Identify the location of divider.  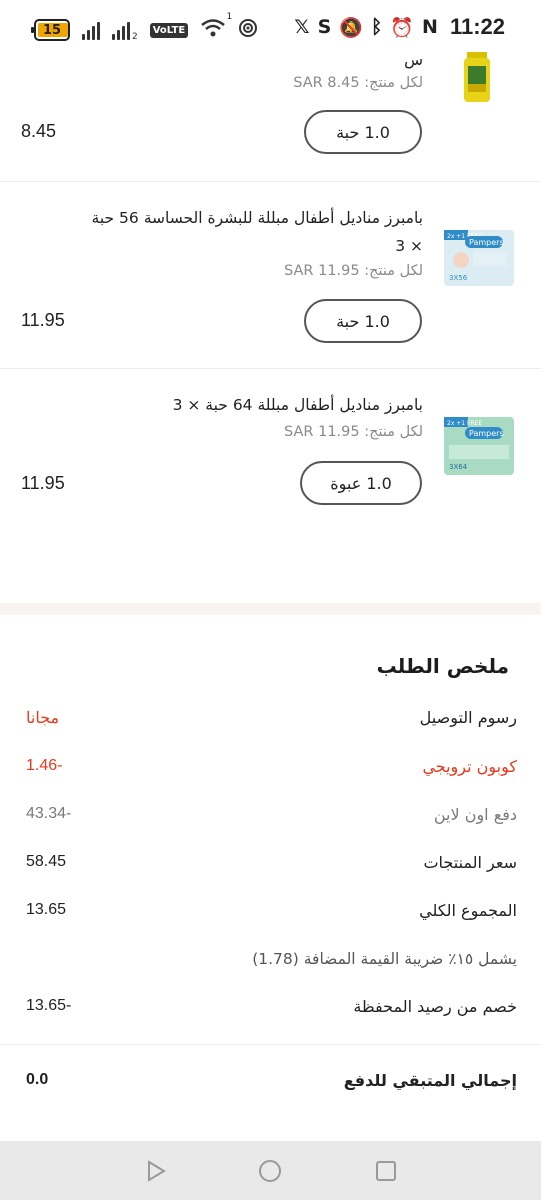
(270, 1044).